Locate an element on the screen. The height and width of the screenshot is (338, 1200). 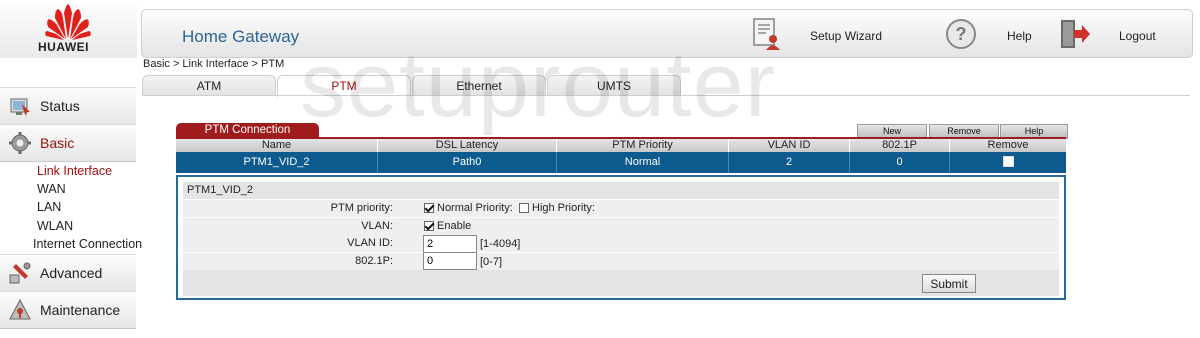
sidebar-item-link-interface: Link Interface is located at coordinates (74, 171).